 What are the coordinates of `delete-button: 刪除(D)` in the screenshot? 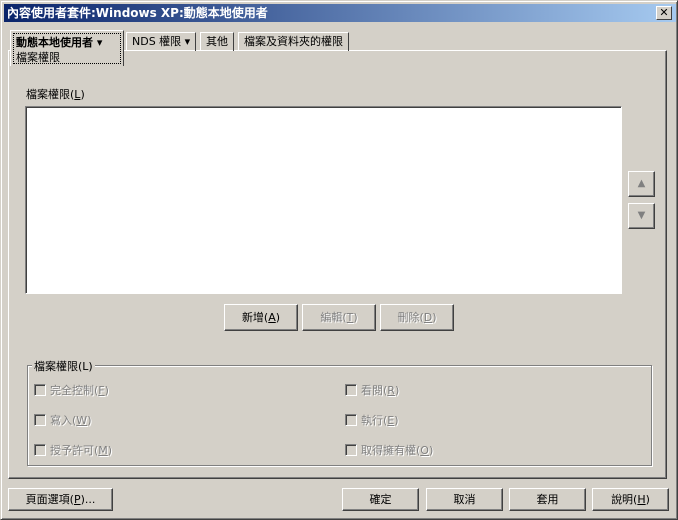 It's located at (417, 317).